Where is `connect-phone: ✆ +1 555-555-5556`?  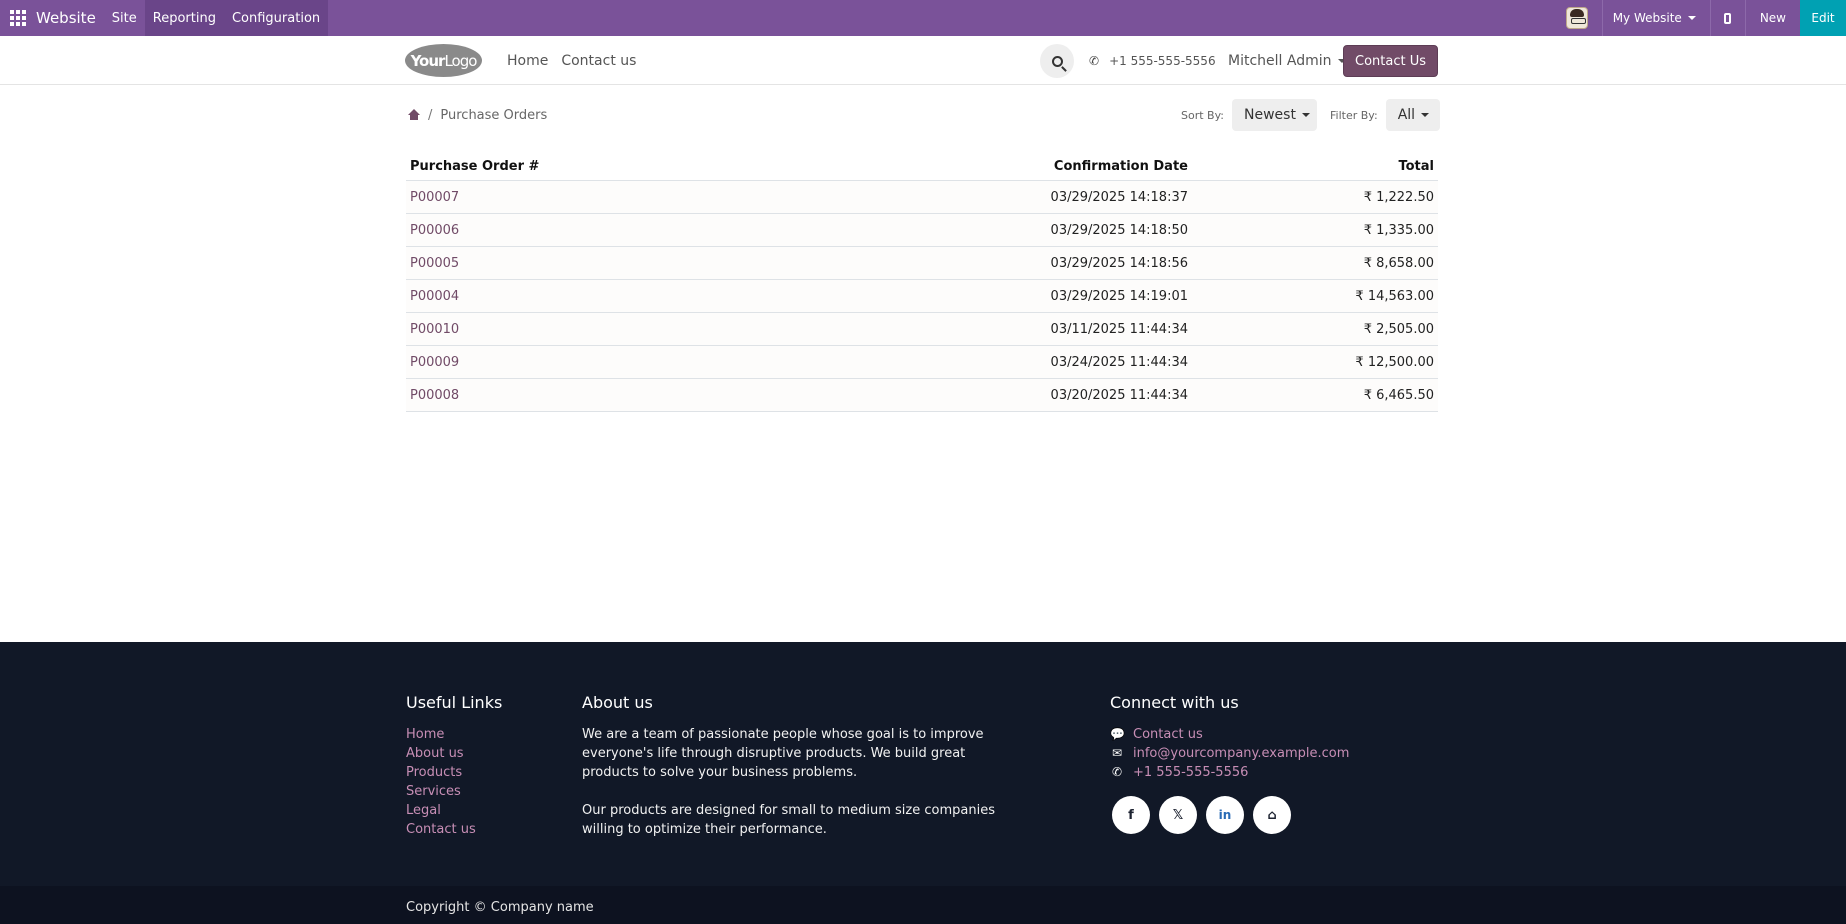
connect-phone: ✆ +1 555-555-5556 is located at coordinates (1229, 772).